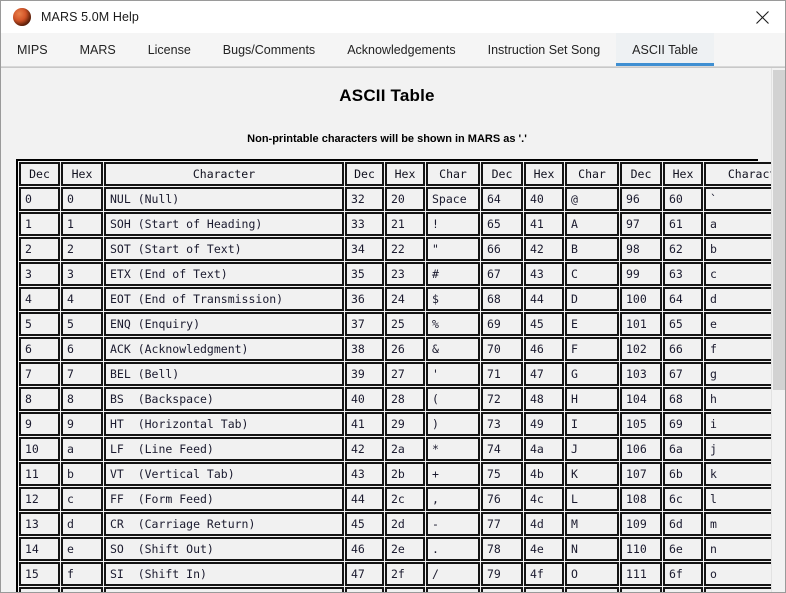  Describe the element at coordinates (683, 324) in the screenshot. I see `table-cell: 65` at that location.